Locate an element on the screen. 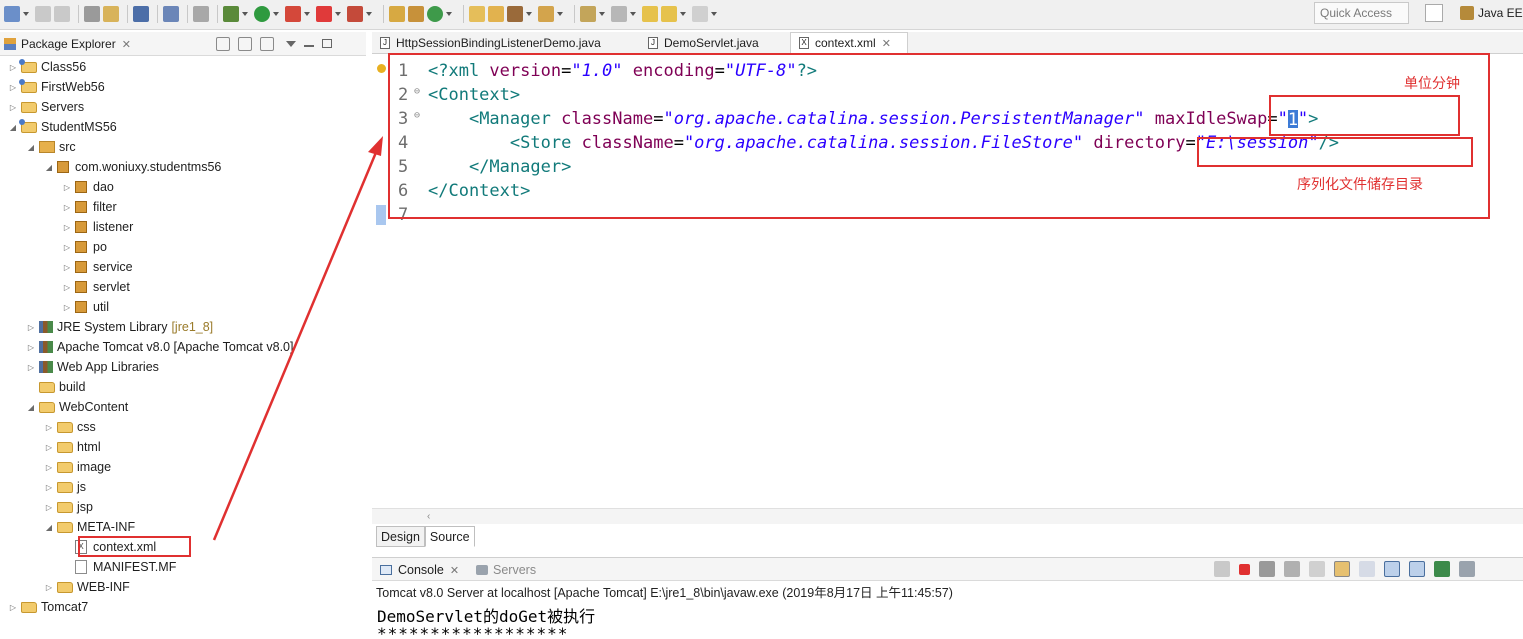  minimize-icon is located at coordinates (309, 46).